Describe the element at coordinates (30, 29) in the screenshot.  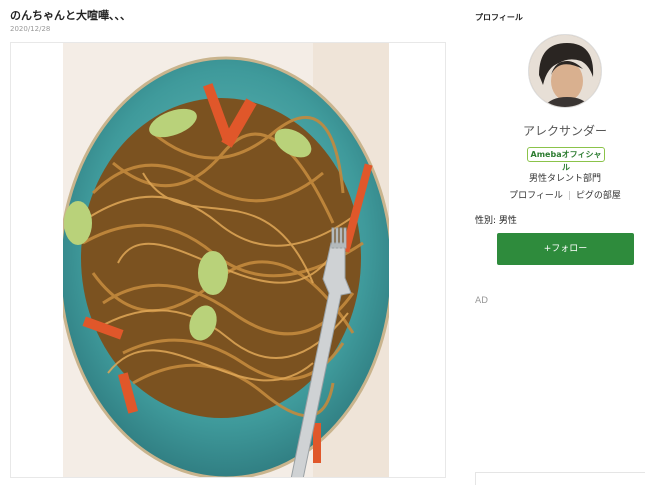
I see `post-date: 2020/12/28` at that location.